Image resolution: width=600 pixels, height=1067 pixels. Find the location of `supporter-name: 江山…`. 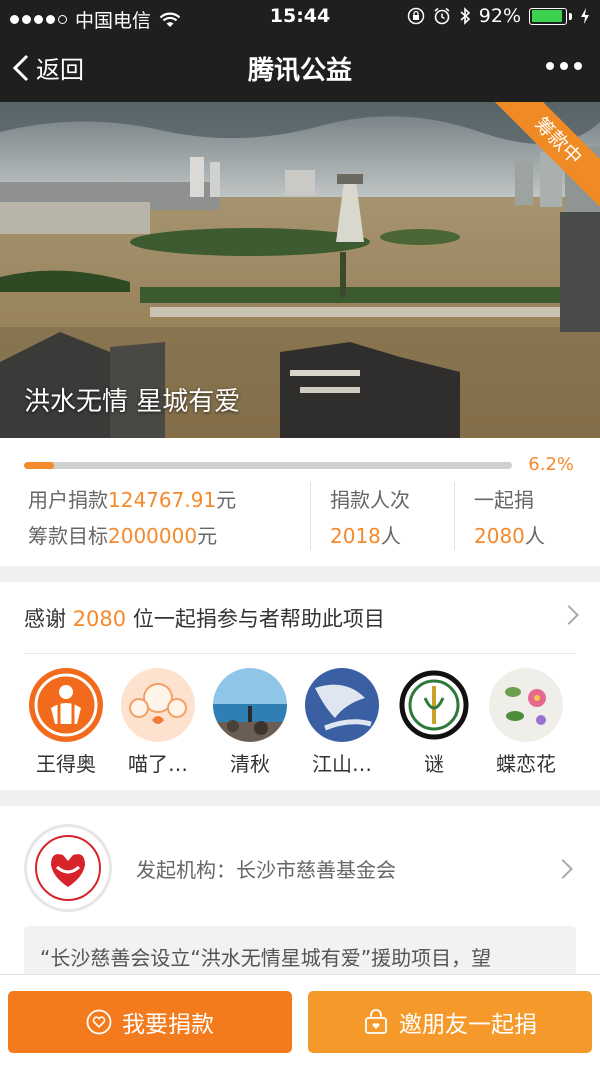

supporter-name: 江山… is located at coordinates (342, 764).